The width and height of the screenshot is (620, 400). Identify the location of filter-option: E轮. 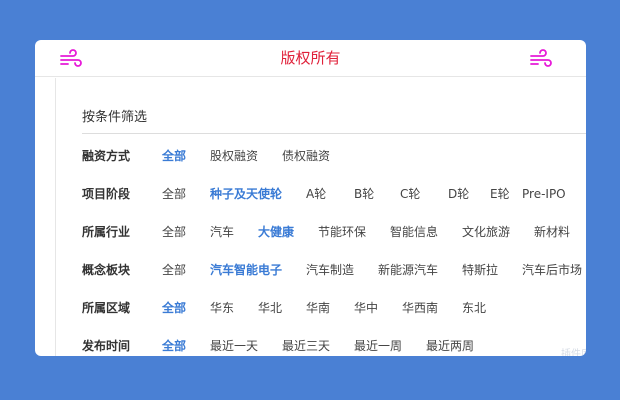
(500, 194).